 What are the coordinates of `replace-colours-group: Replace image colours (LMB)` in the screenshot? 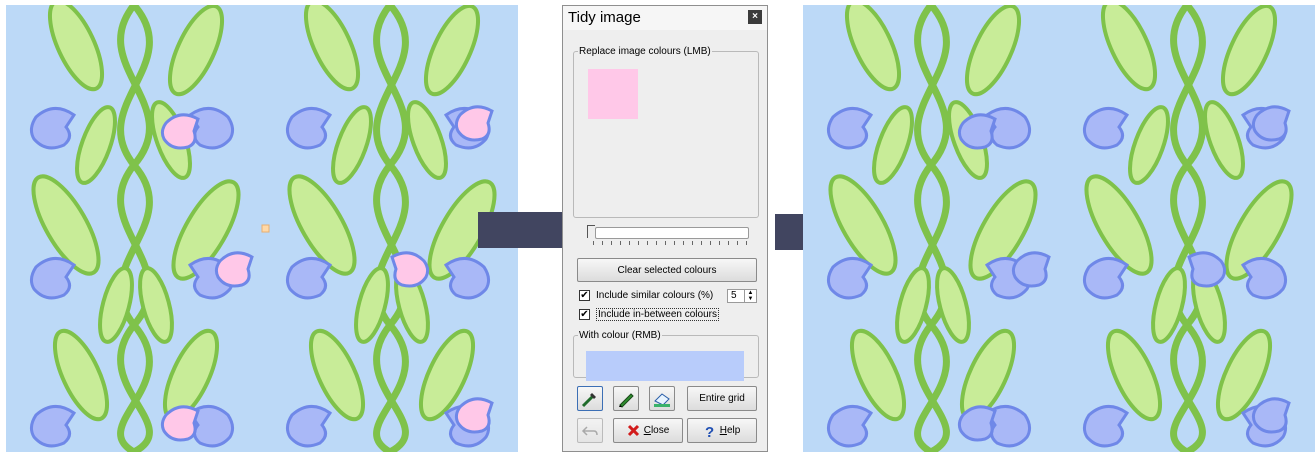 It's located at (666, 132).